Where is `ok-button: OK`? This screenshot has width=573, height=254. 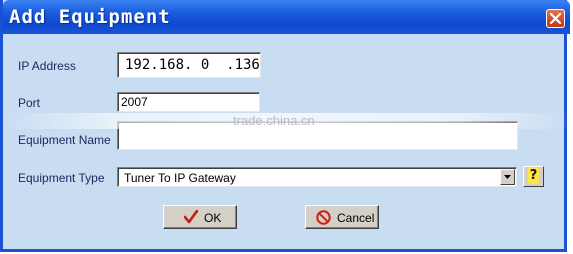 ok-button: OK is located at coordinates (200, 217).